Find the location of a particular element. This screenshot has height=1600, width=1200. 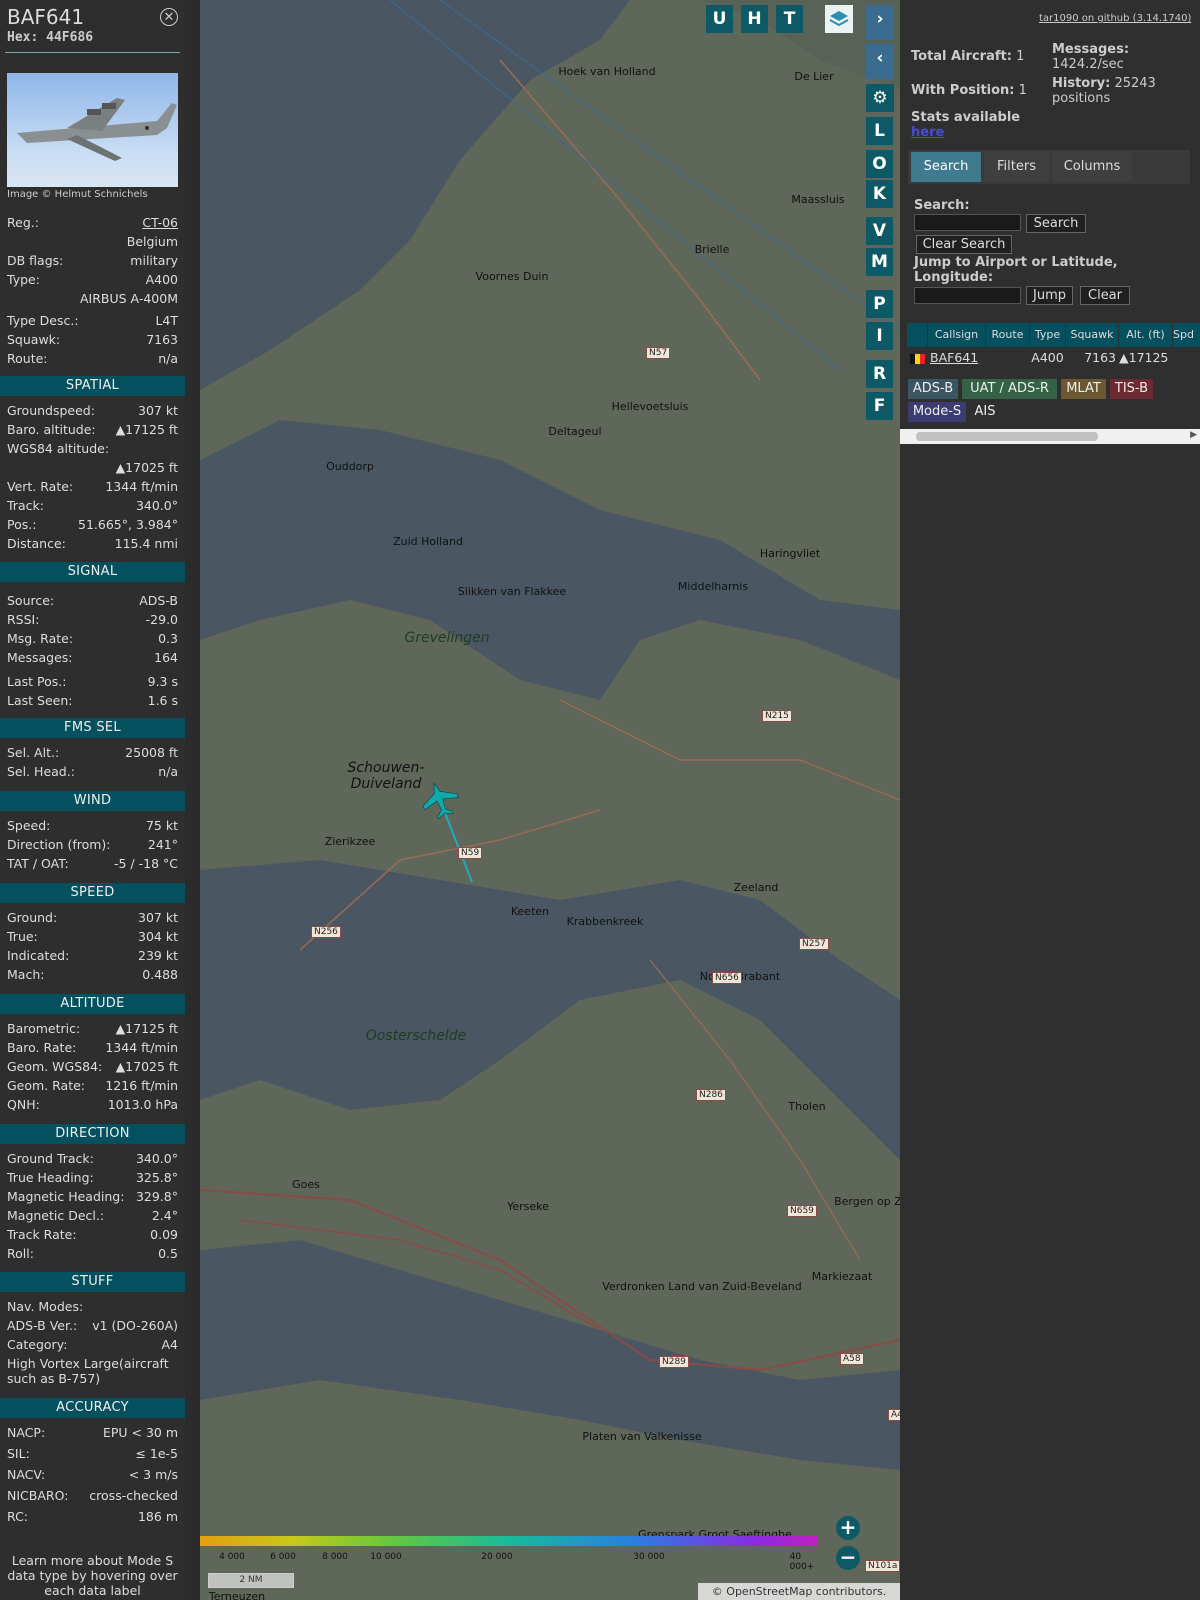

map-place-label: Deltageul is located at coordinates (575, 431).